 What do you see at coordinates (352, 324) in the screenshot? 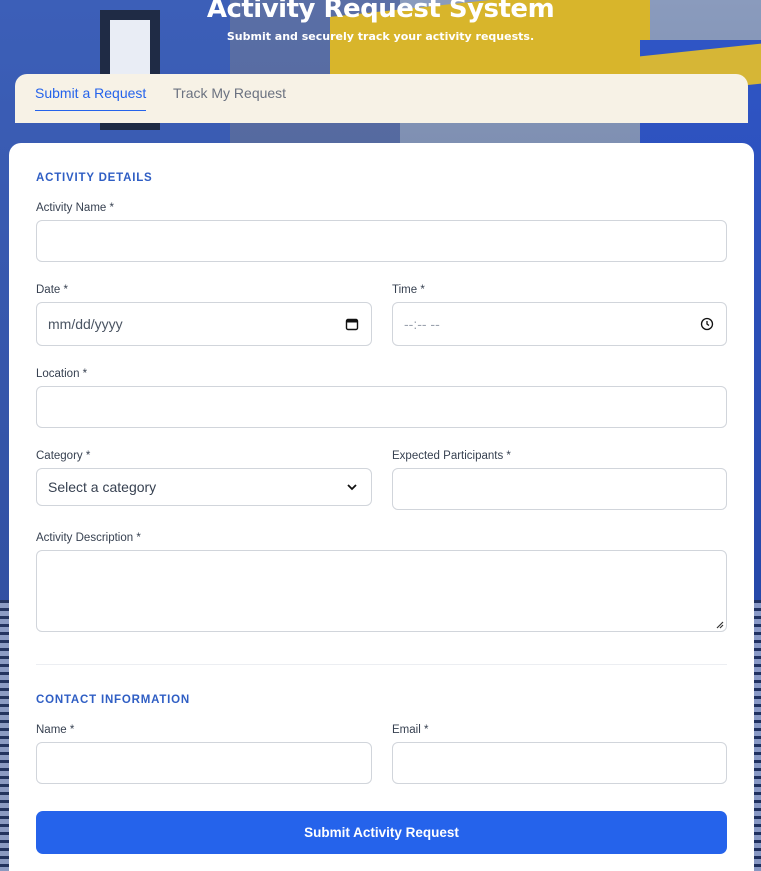
I see `calendar-icon` at bounding box center [352, 324].